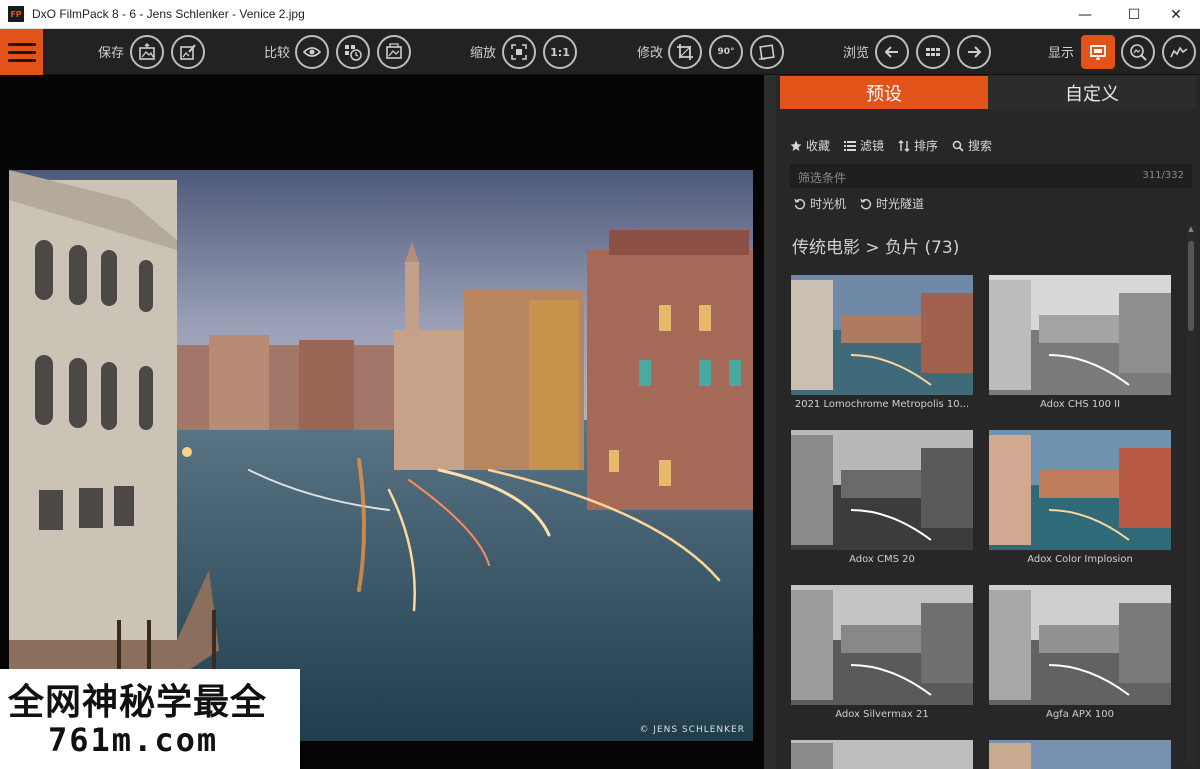  What do you see at coordinates (21, 44) in the screenshot?
I see `hamburger-icon` at bounding box center [21, 44].